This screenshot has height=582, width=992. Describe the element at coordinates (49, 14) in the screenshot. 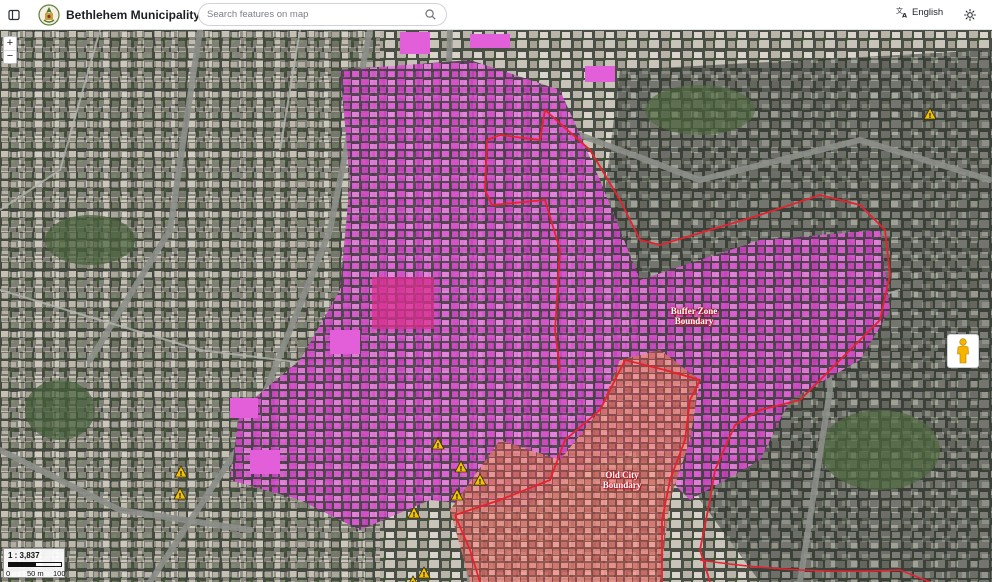

I see `municipality-logo` at that location.